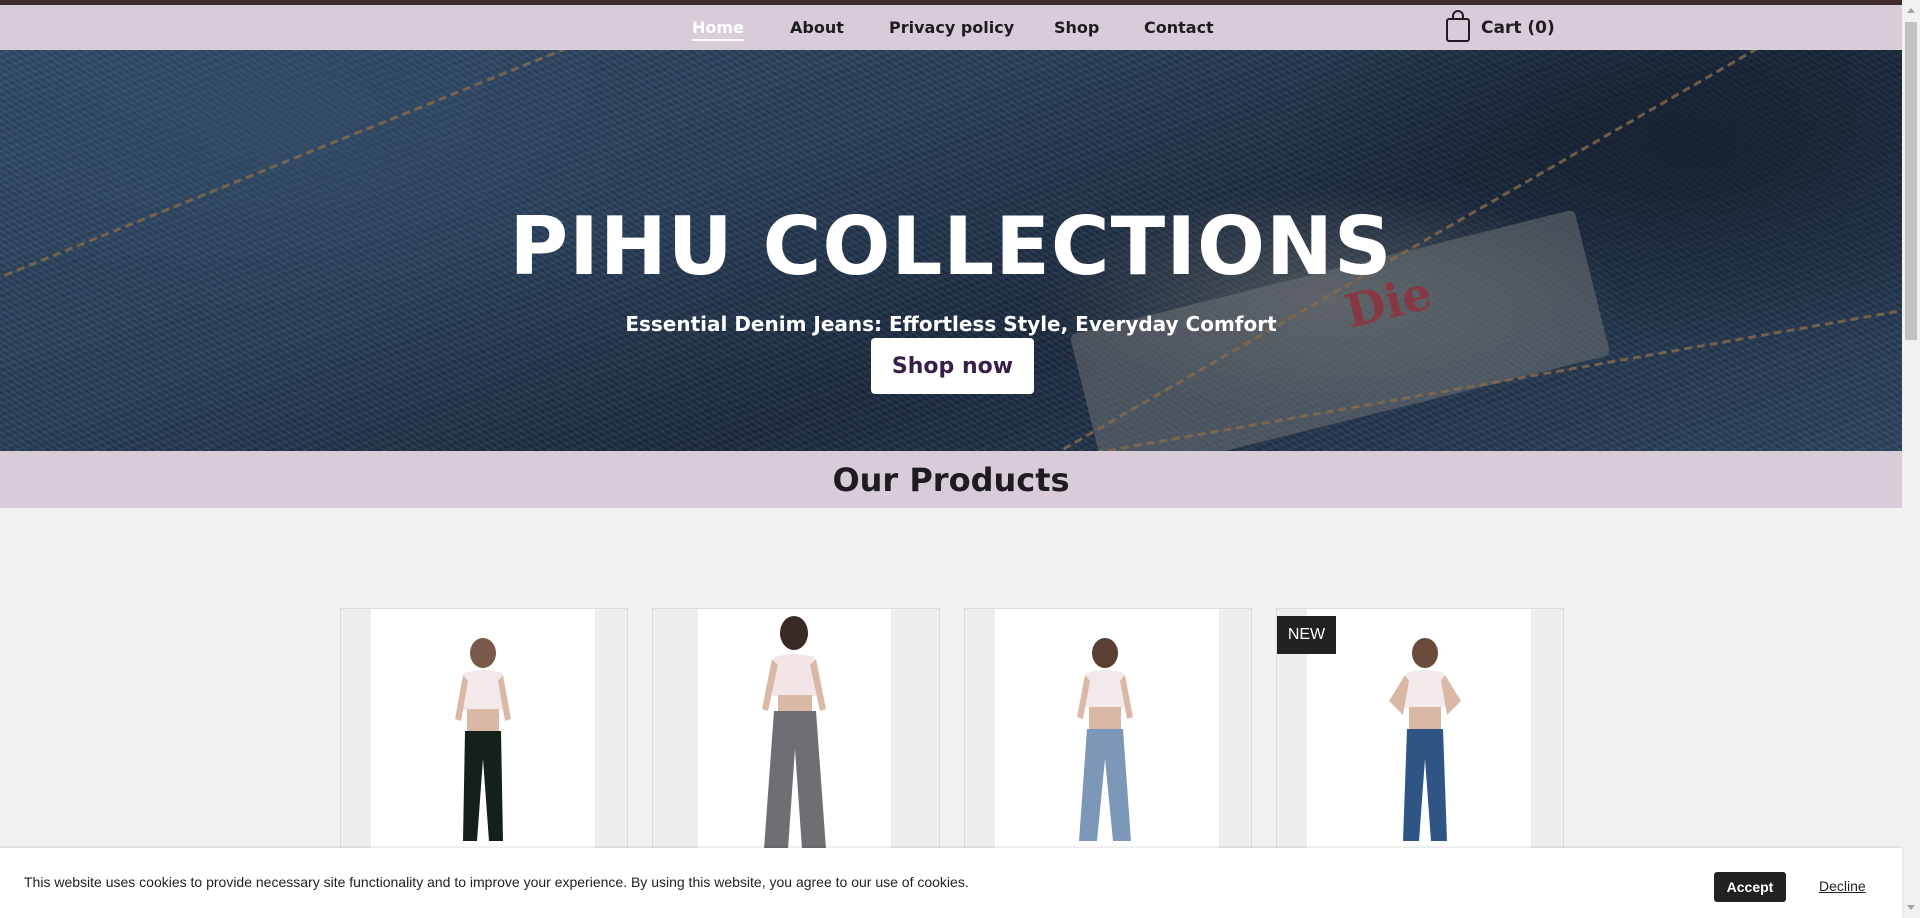  I want to click on nav-link-home: Home, so click(718, 29).